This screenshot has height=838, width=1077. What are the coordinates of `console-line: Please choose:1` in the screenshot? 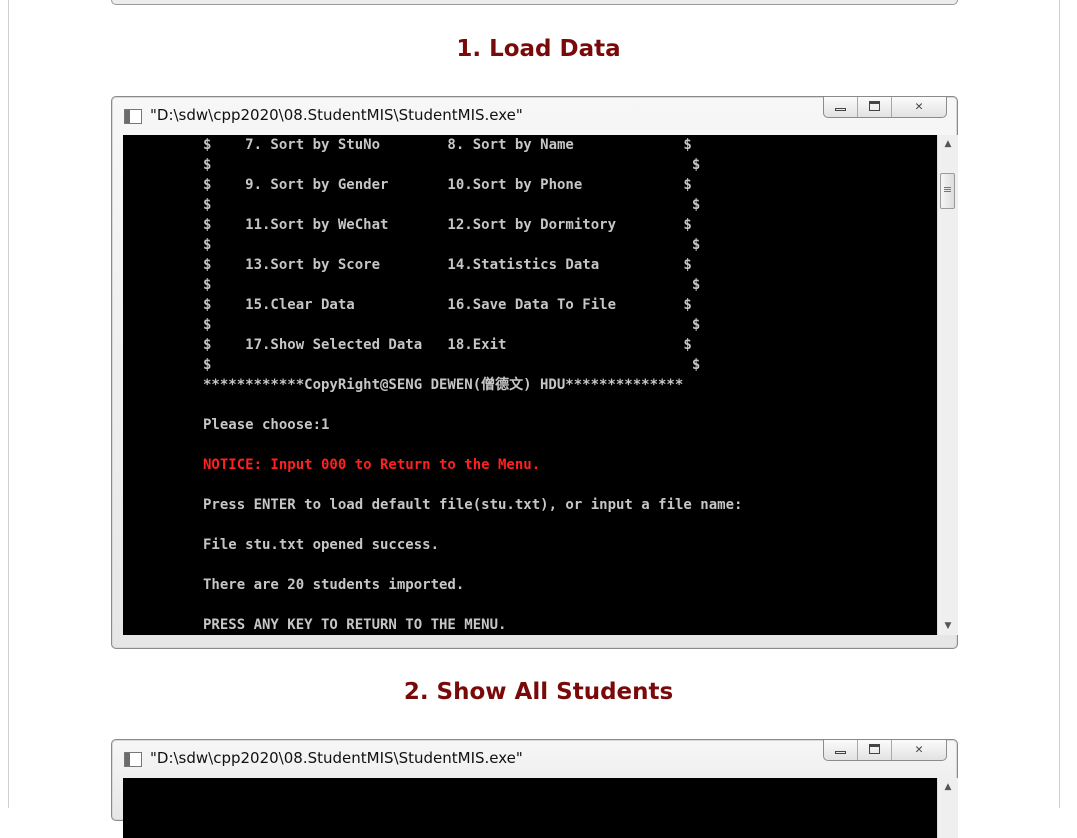 It's located at (266, 425).